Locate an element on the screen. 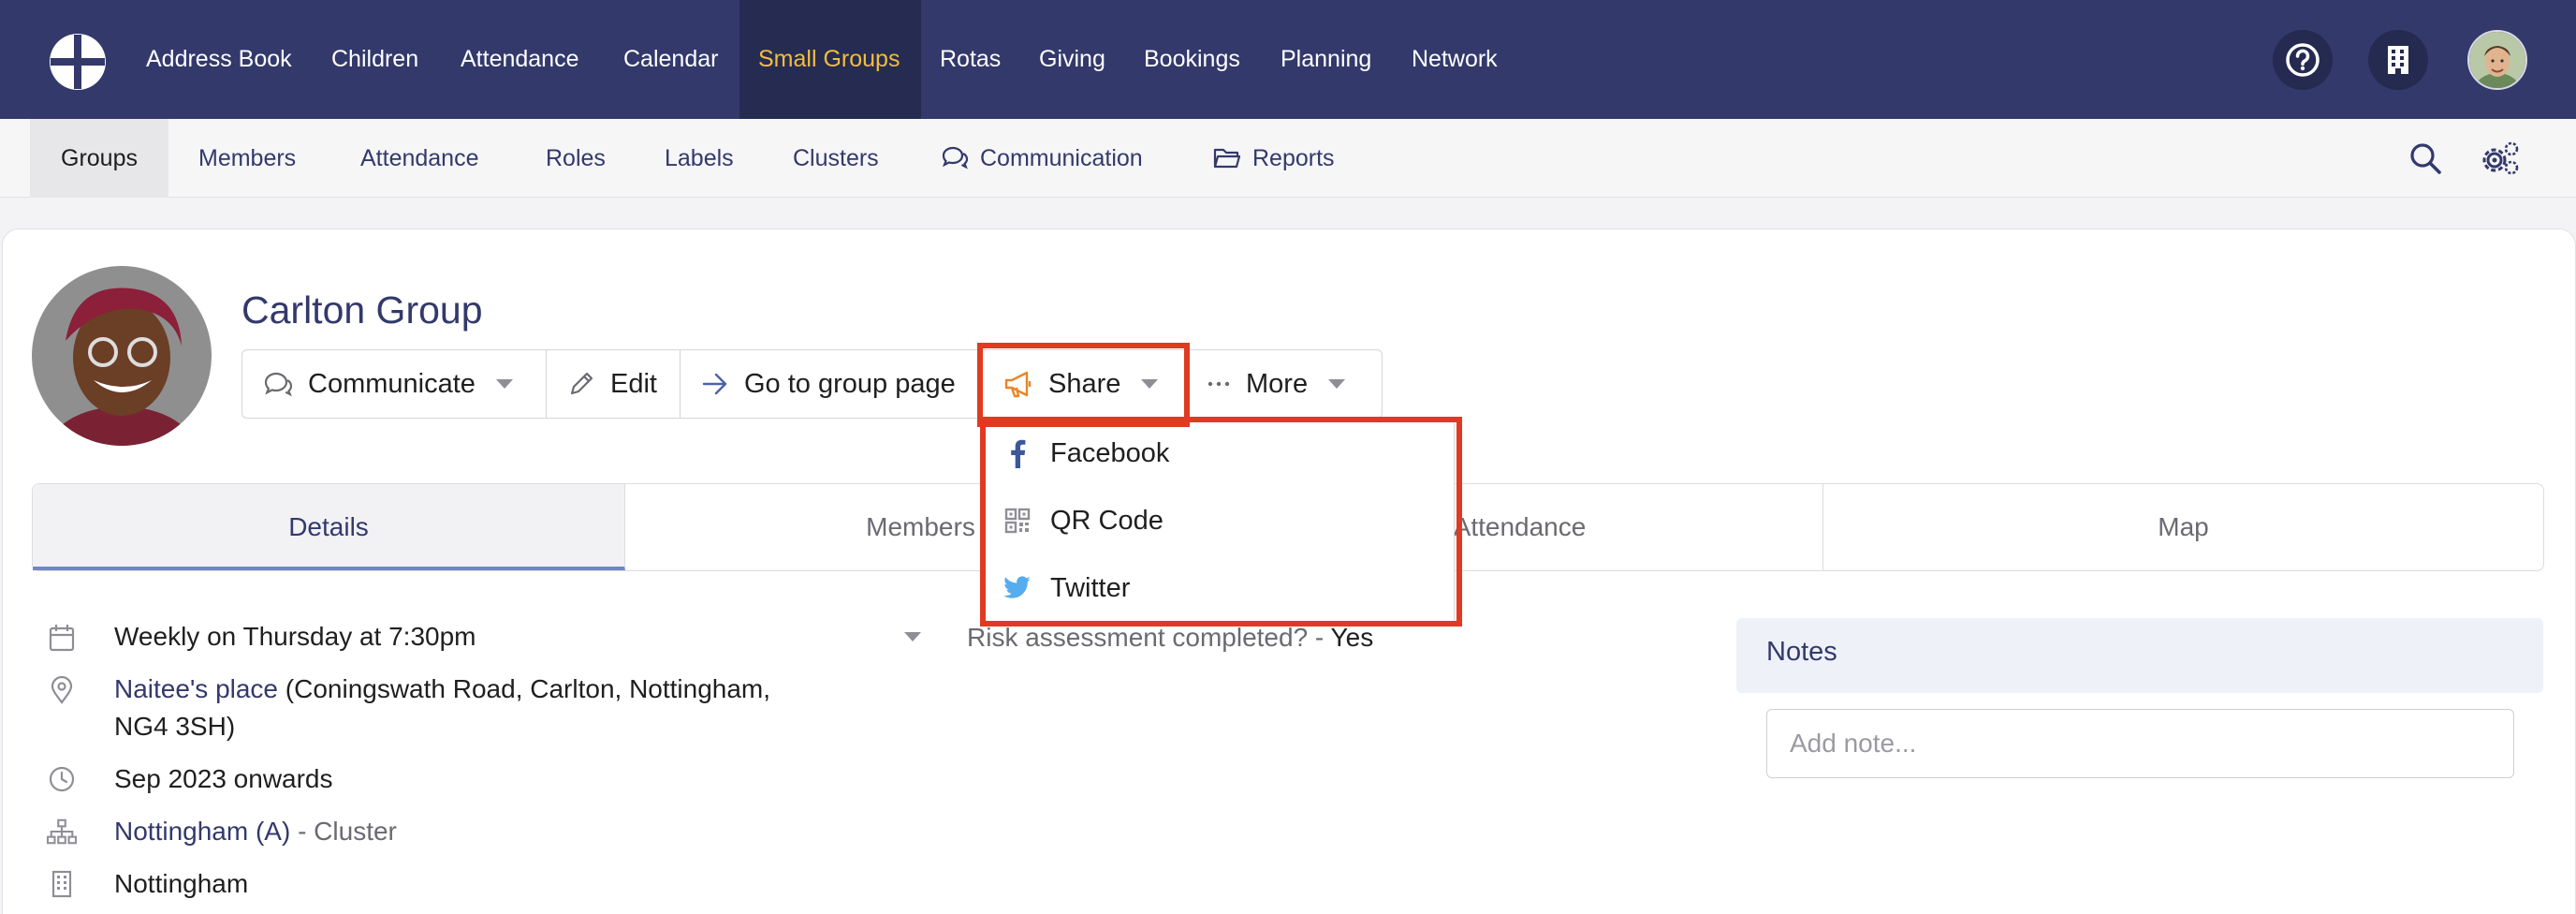 Image resolution: width=2576 pixels, height=914 pixels. topnav-rotas: Rotas is located at coordinates (970, 60).